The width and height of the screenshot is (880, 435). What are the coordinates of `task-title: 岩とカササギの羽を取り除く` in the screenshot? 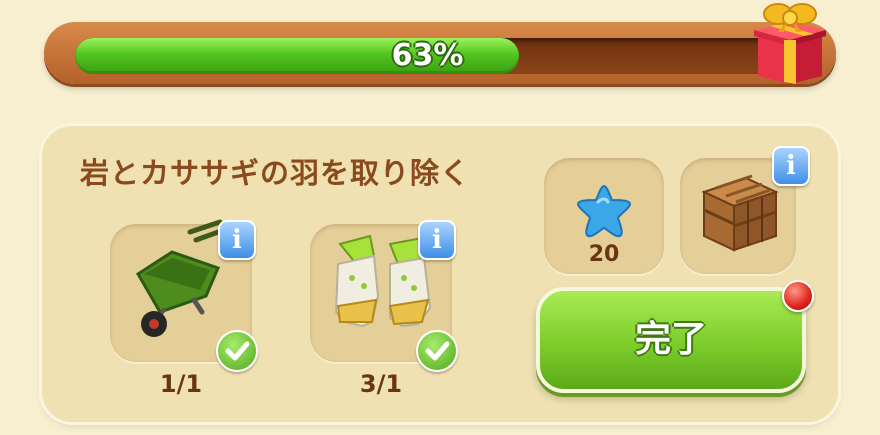 It's located at (275, 173).